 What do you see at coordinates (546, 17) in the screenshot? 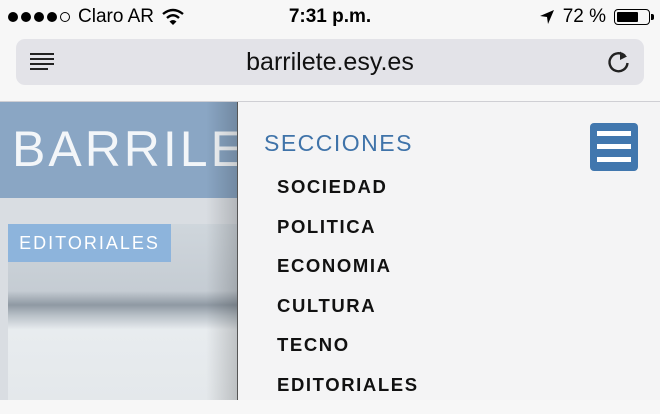
I see `location-arrow-icon` at bounding box center [546, 17].